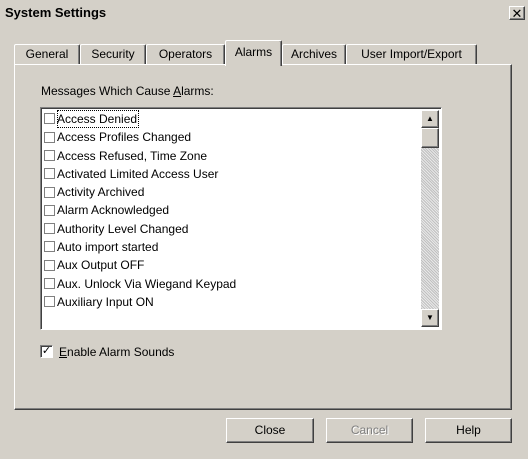  What do you see at coordinates (147, 283) in the screenshot?
I see `alarm-message-label: Aux. Unlock Via Wiegand Keypad` at bounding box center [147, 283].